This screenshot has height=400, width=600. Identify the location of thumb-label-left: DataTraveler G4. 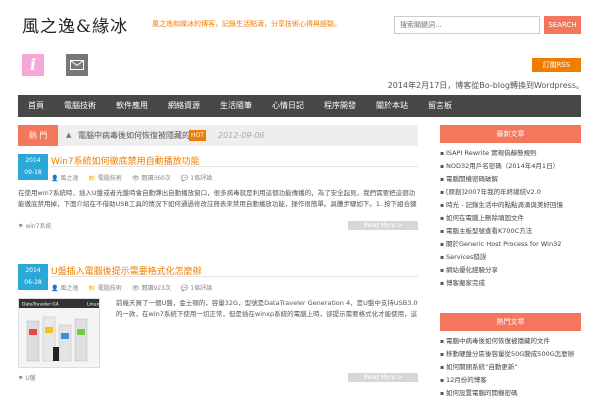
(40, 305).